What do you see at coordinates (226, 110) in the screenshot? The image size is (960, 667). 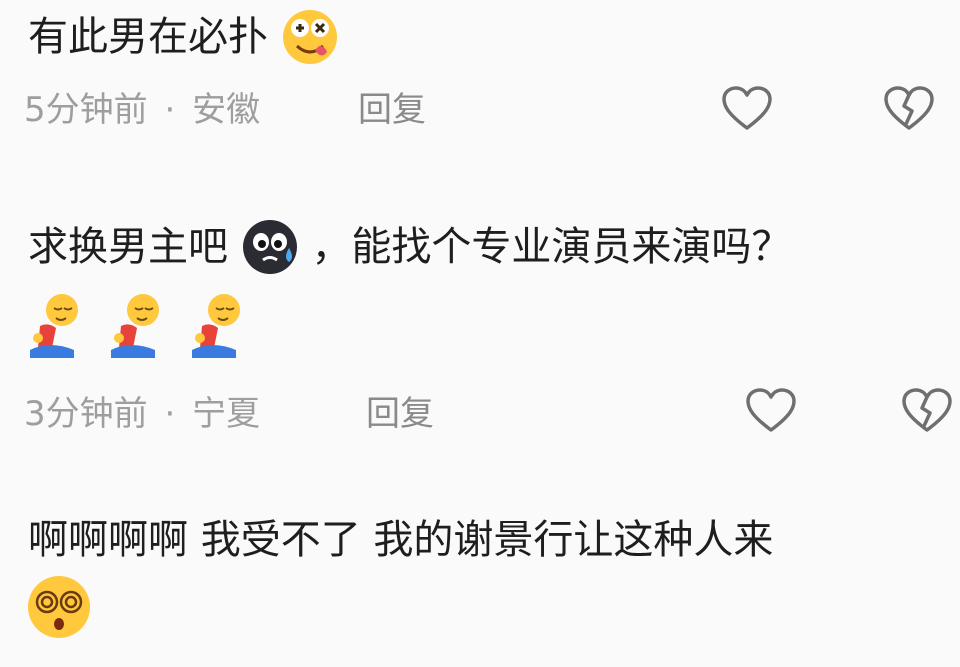 I see `location: 安徽` at bounding box center [226, 110].